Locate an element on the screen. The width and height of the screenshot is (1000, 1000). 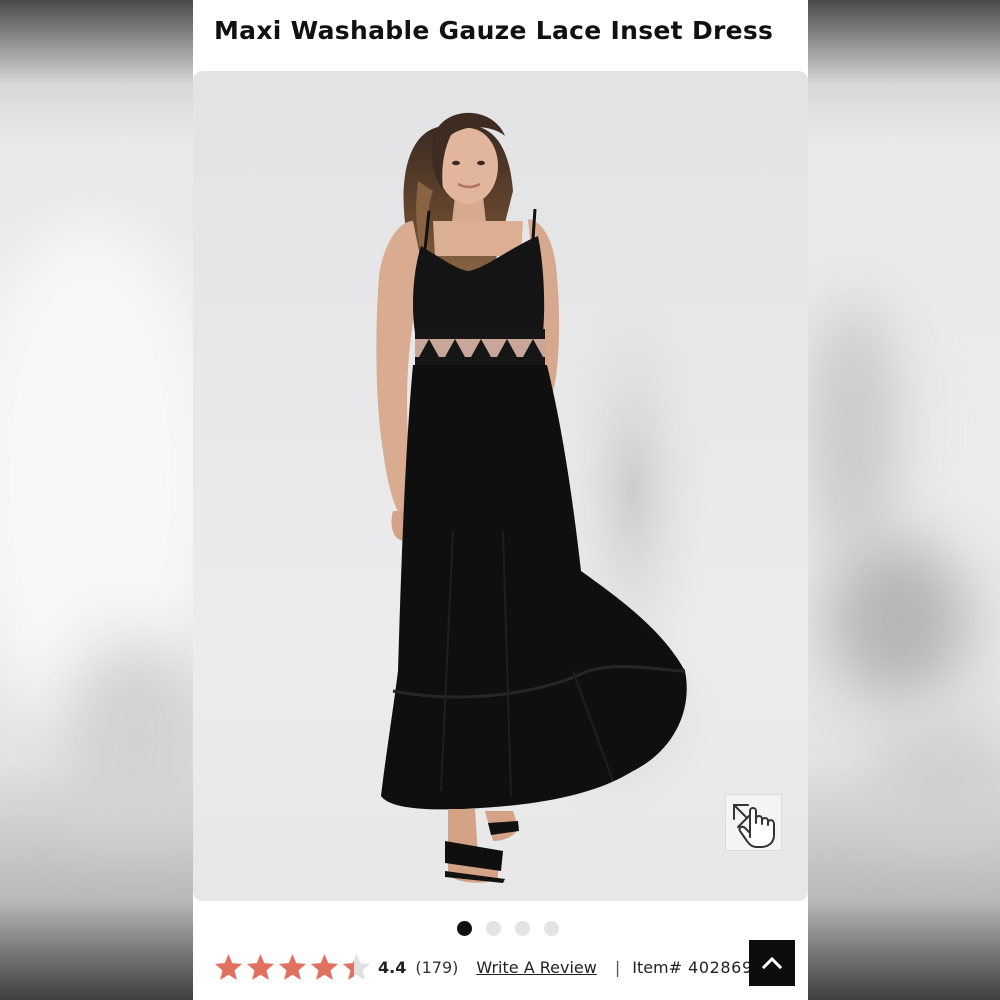
back-to-top-button is located at coordinates (772, 963).